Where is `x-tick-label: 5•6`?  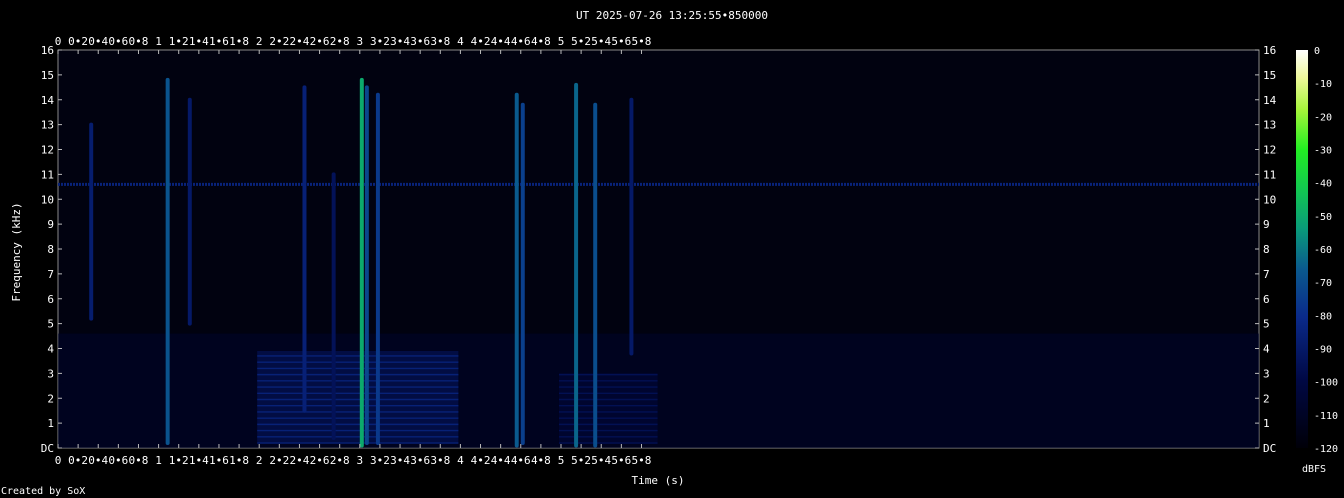
x-tick-label: 5•6 is located at coordinates (621, 41).